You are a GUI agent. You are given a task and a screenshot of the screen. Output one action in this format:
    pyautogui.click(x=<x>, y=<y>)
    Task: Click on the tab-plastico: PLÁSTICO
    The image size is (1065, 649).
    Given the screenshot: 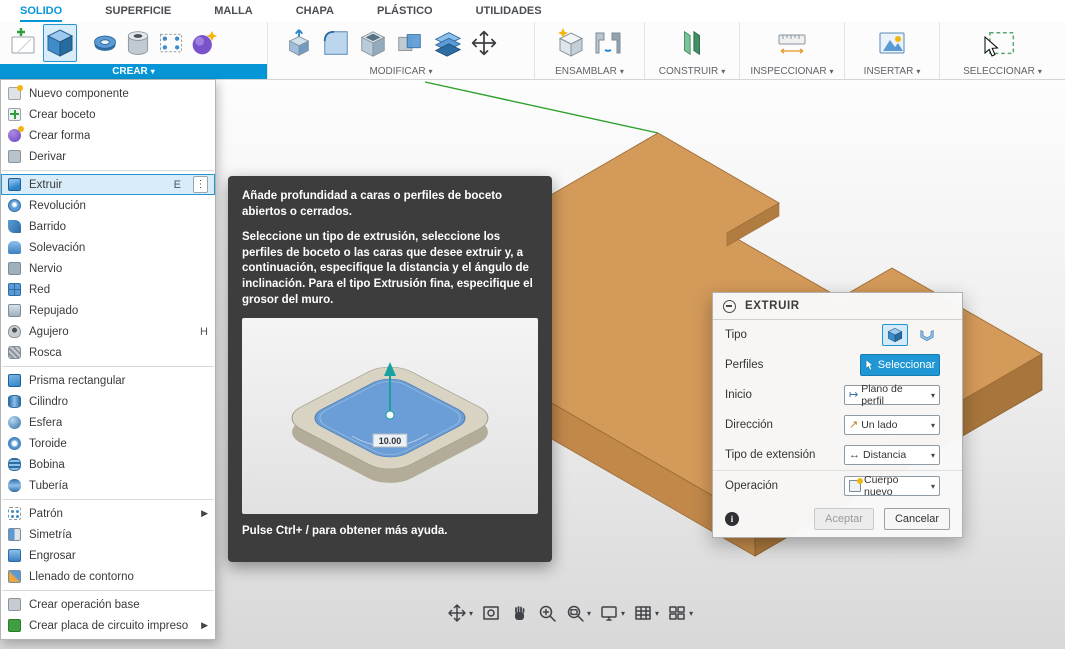 What is the action you would take?
    pyautogui.click(x=405, y=11)
    